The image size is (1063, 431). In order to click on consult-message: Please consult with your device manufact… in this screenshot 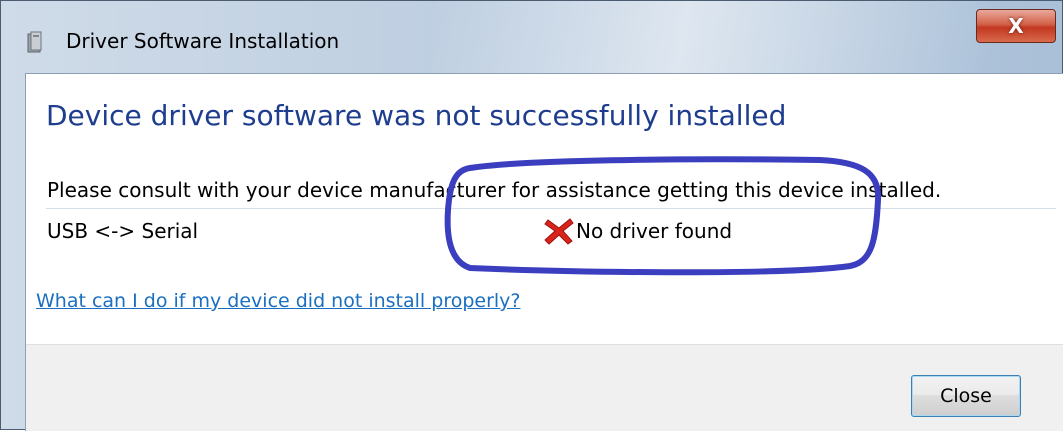, I will do `click(494, 190)`.